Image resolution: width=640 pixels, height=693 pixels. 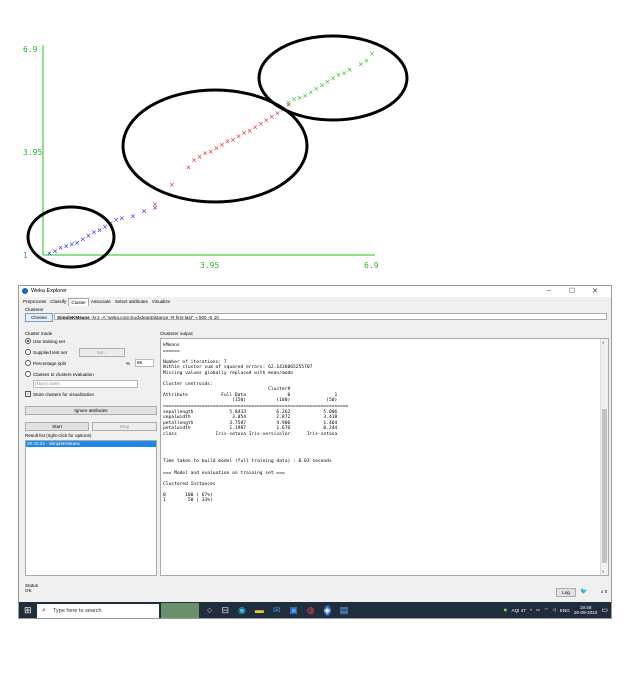 I want to click on y-tick-label: 6.9, so click(x=30, y=49).